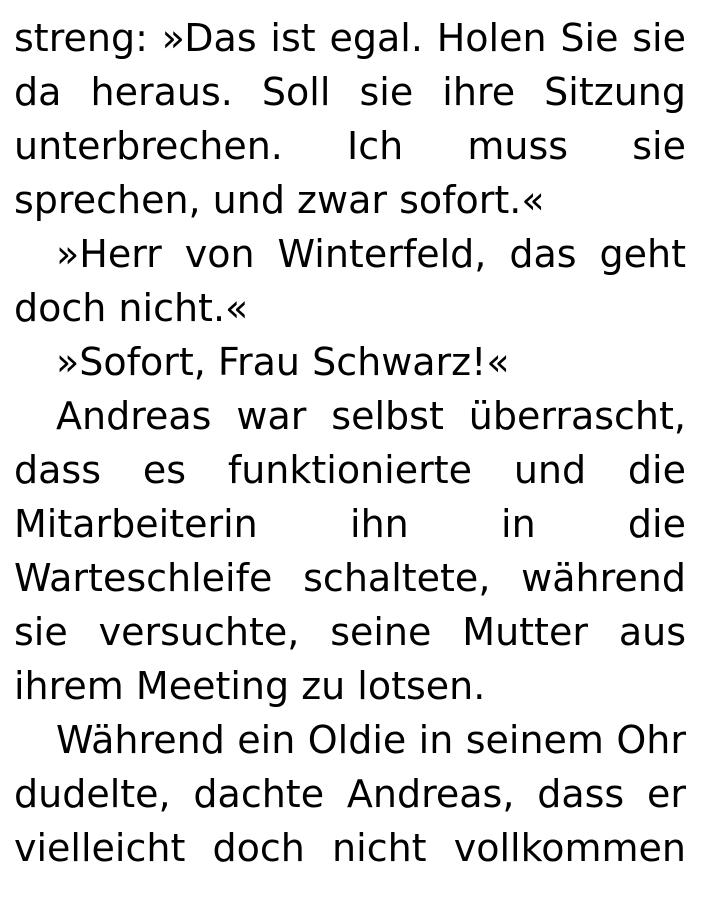 The width and height of the screenshot is (701, 921). What do you see at coordinates (350, 848) in the screenshot?
I see `text-line: vielleicht doch nicht vollkommen` at bounding box center [350, 848].